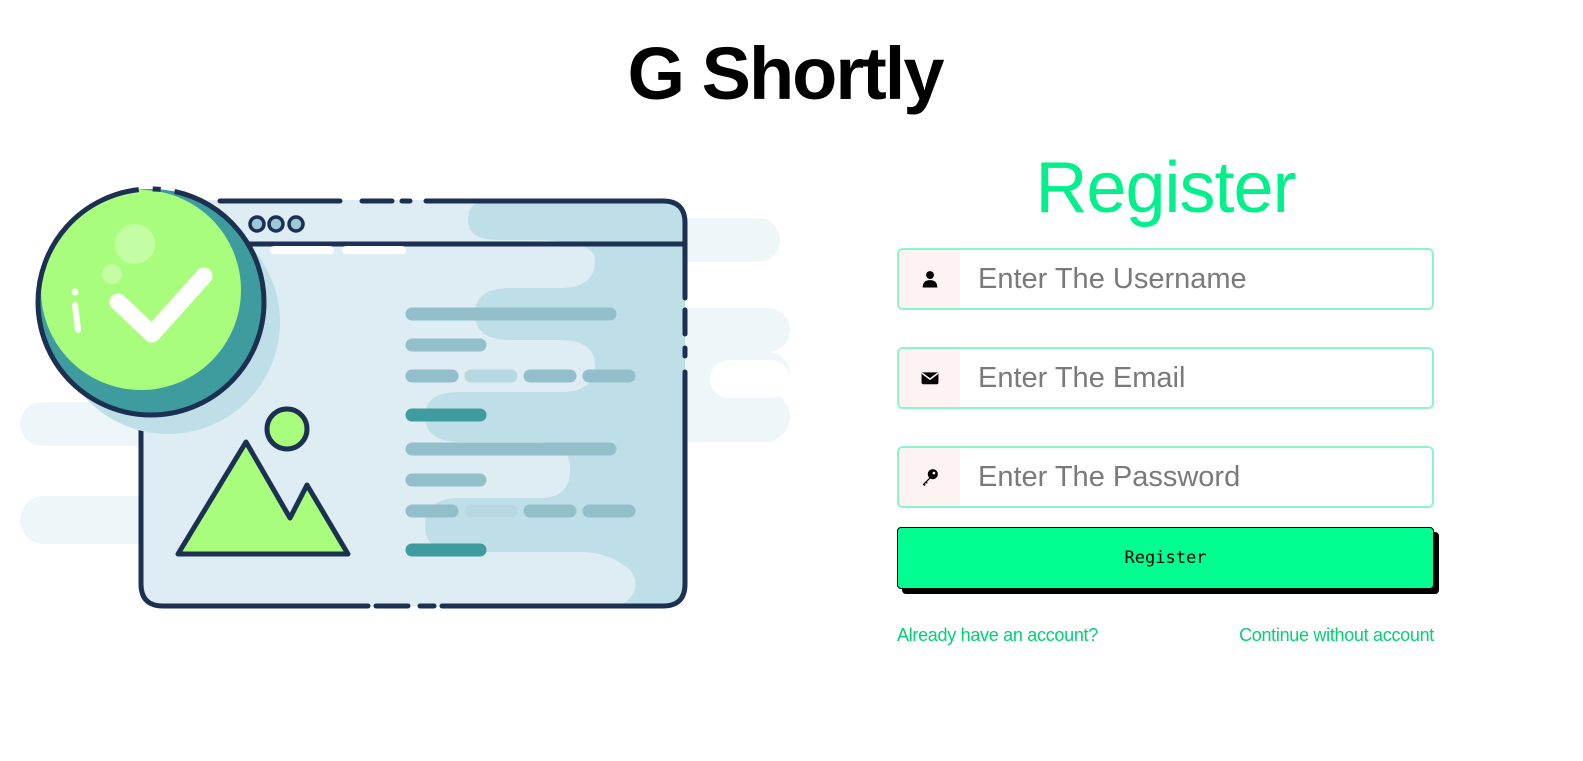 The width and height of the screenshot is (1583, 761). I want to click on envelope-icon, so click(929, 378).